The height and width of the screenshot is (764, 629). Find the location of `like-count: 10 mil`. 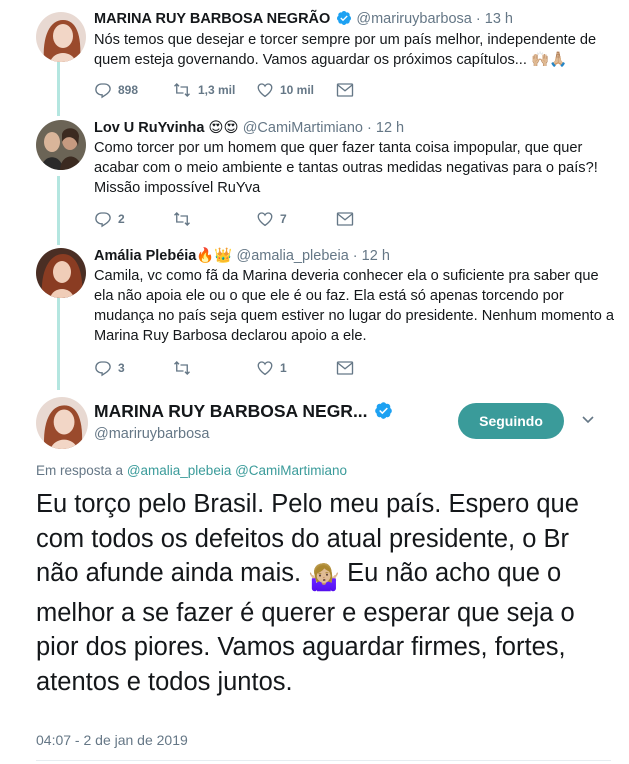

like-count: 10 mil is located at coordinates (297, 90).